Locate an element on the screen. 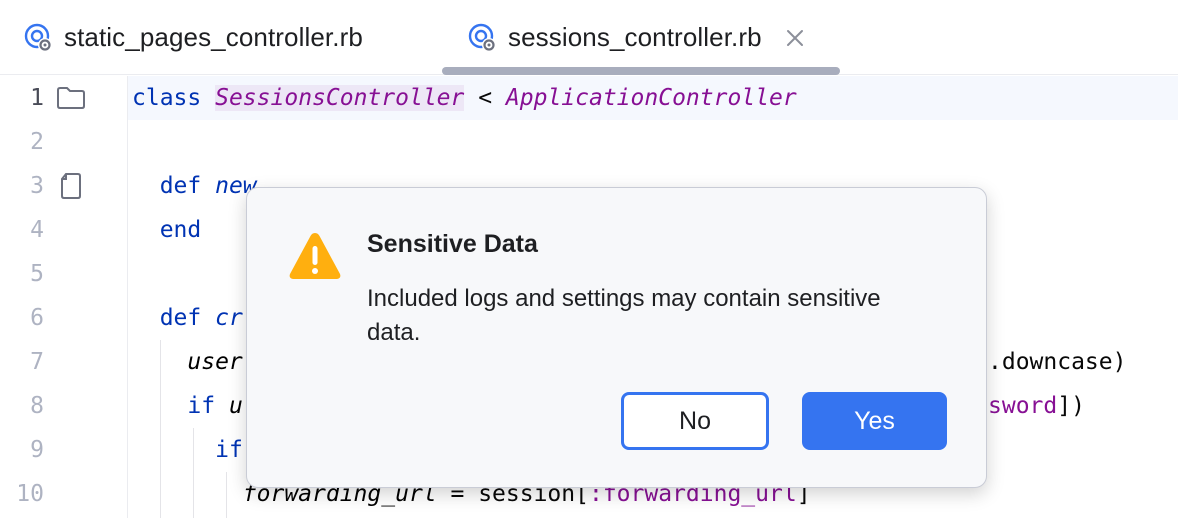 The width and height of the screenshot is (1178, 518). code-line-7: user is located at coordinates (187, 362).